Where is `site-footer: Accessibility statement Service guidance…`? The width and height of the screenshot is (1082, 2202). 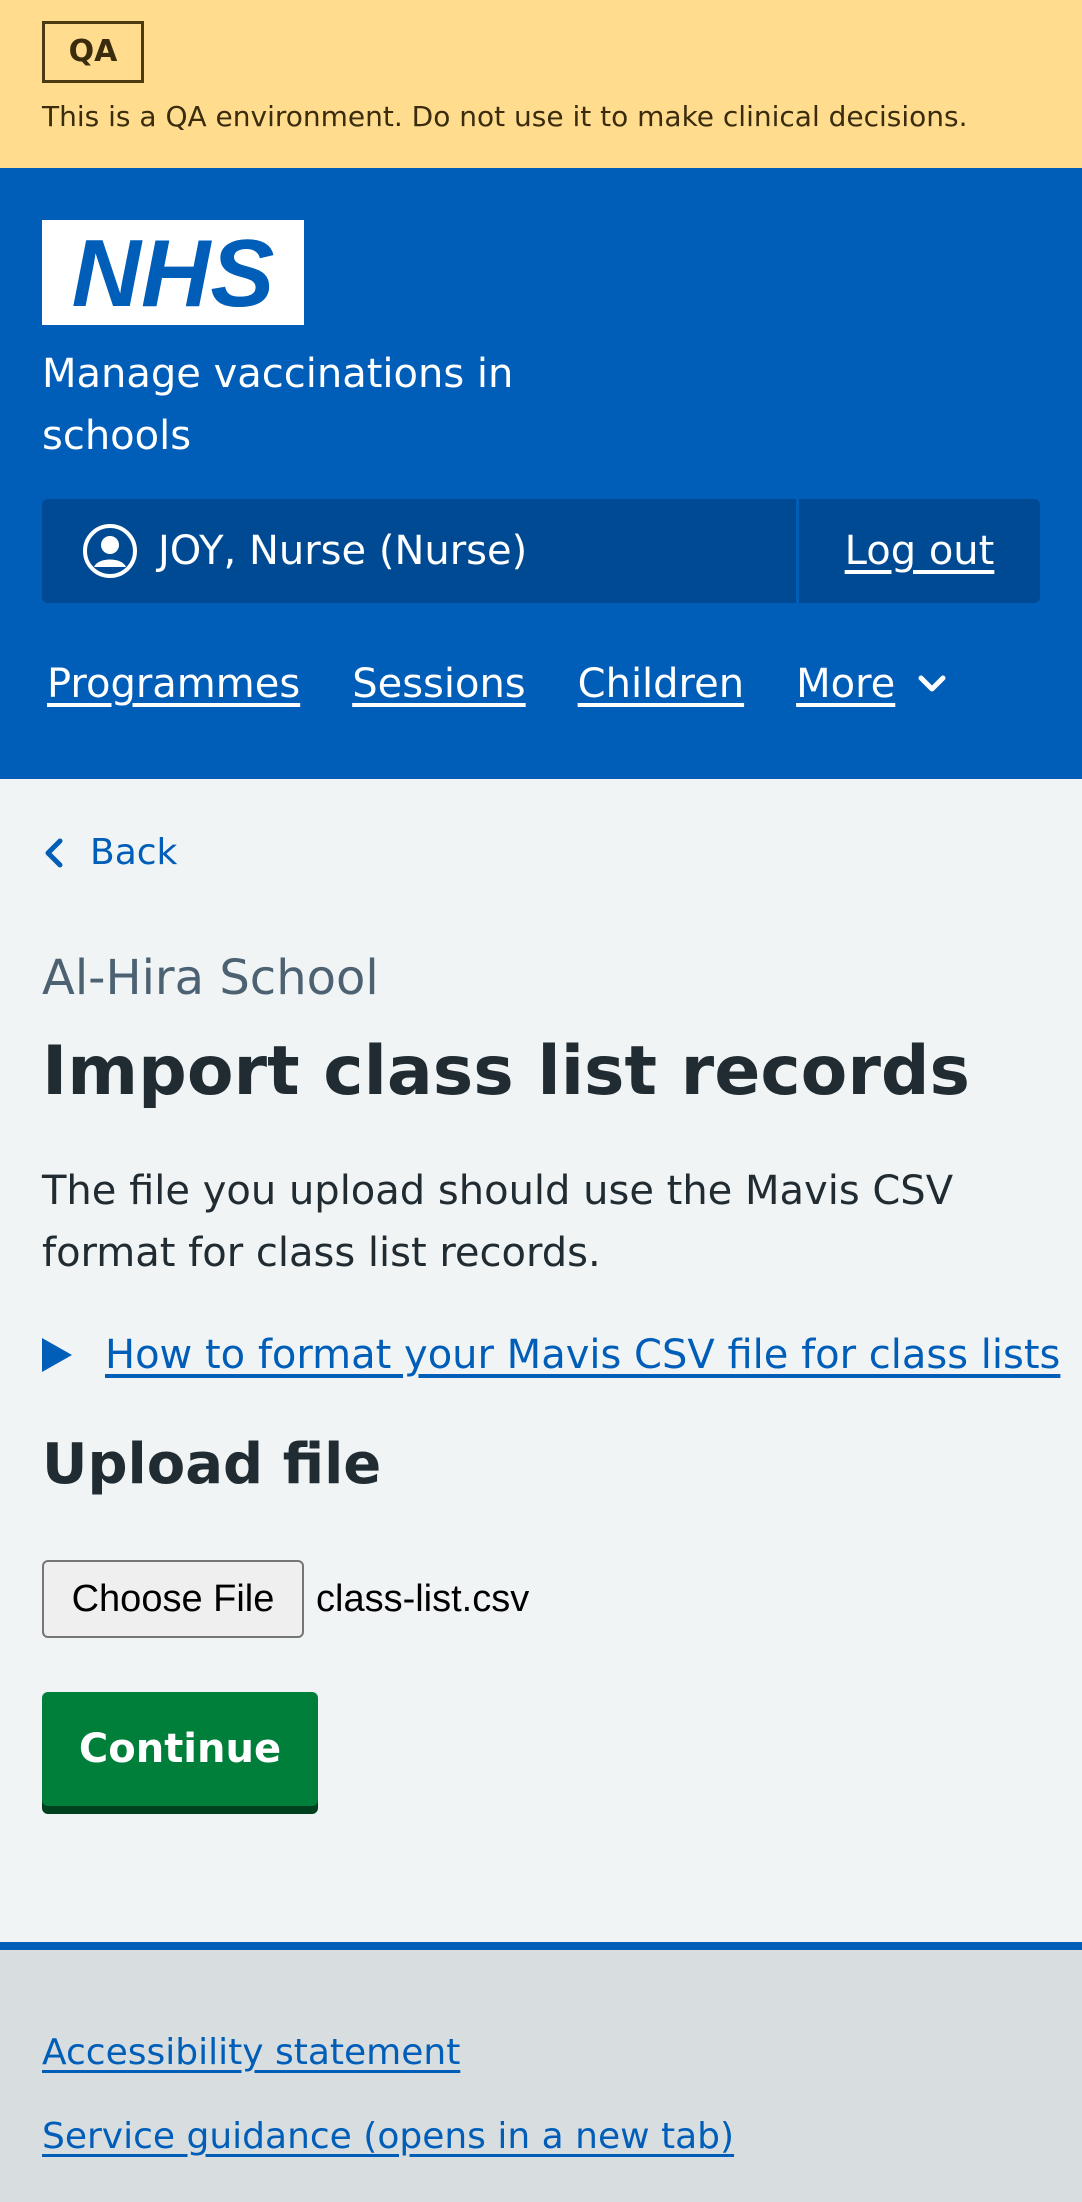 site-footer: Accessibility statement Service guidance… is located at coordinates (541, 2072).